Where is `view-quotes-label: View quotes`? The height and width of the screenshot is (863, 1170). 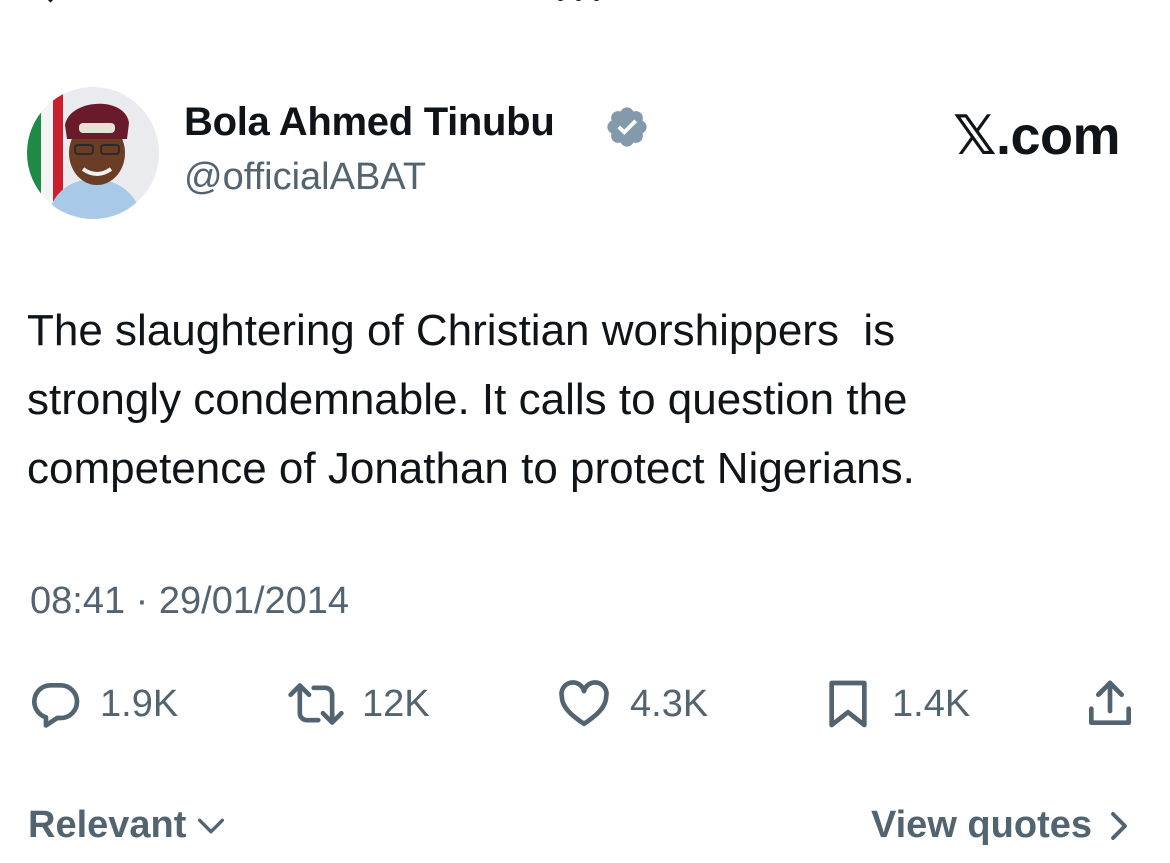
view-quotes-label: View quotes is located at coordinates (981, 825).